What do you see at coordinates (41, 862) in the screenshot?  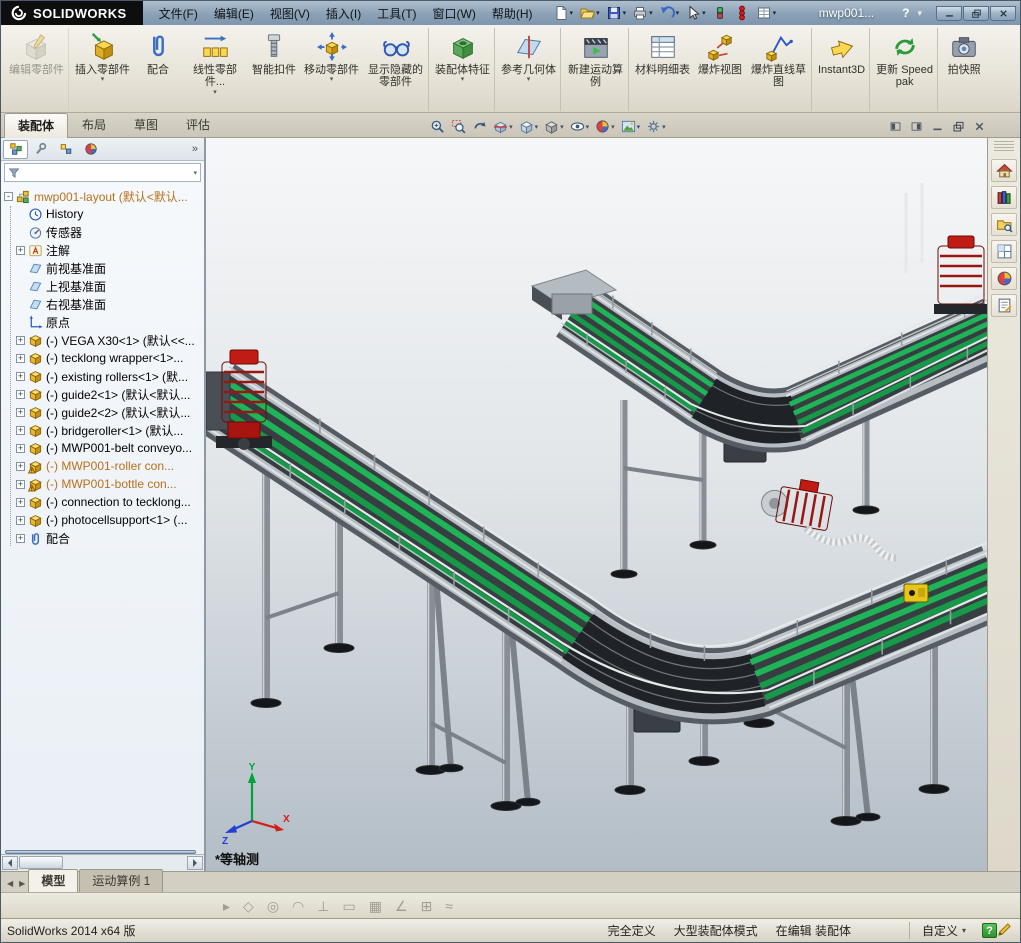 I see `scrollbar-thumb` at bounding box center [41, 862].